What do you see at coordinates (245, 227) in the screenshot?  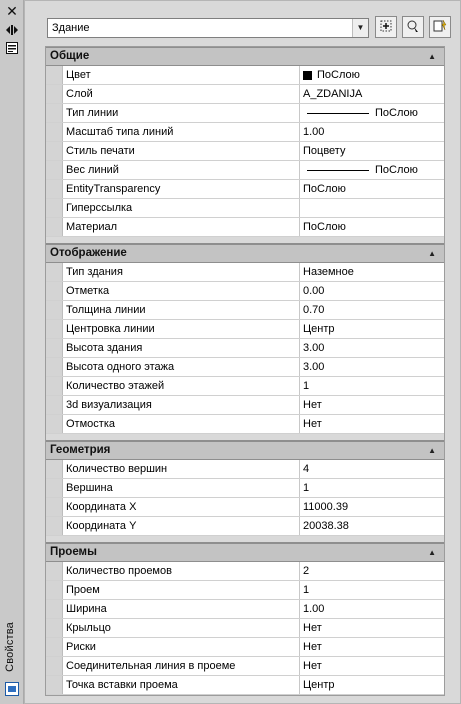 I see `property-row: Материал ПоСлою` at bounding box center [245, 227].